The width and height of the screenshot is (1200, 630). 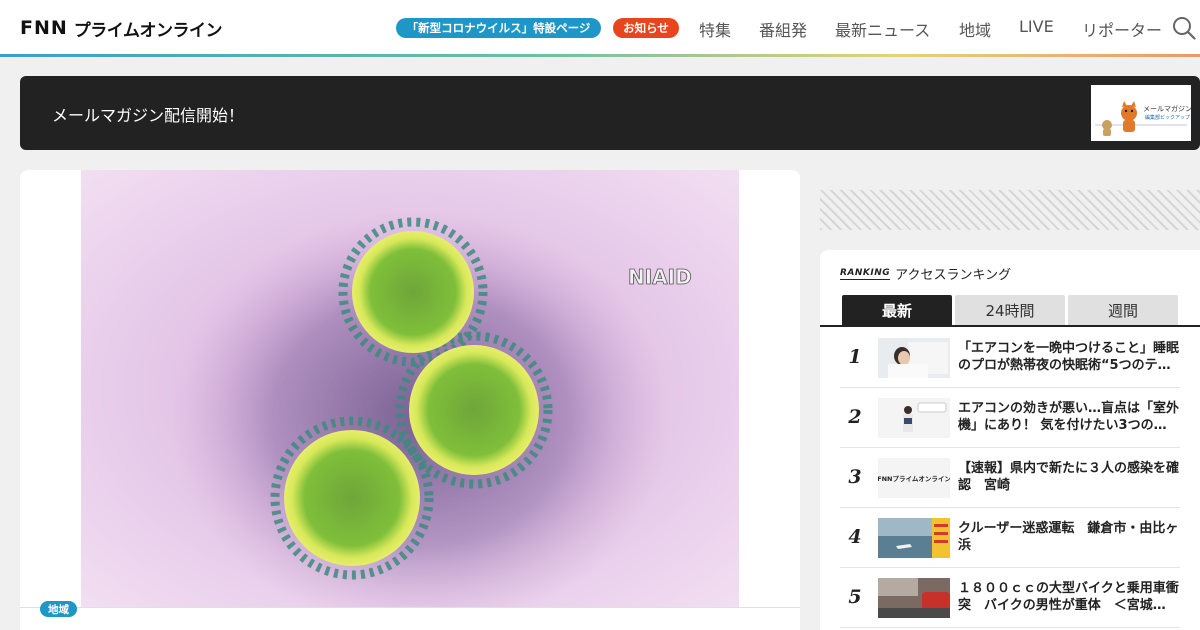 I want to click on ranking-title-link: 【速報】県内で新たに３人の感染を確認 宮崎, so click(x=1069, y=477).